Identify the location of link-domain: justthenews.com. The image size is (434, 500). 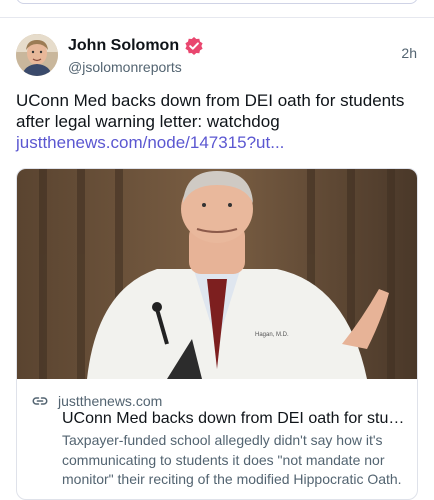
(110, 401).